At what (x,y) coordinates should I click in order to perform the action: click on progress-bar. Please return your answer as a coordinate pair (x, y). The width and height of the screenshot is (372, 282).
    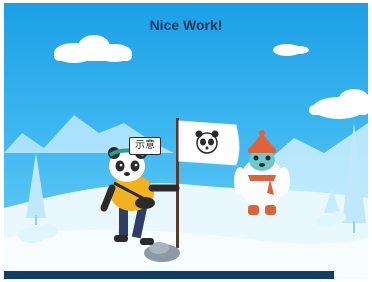
    Looking at the image, I should click on (169, 275).